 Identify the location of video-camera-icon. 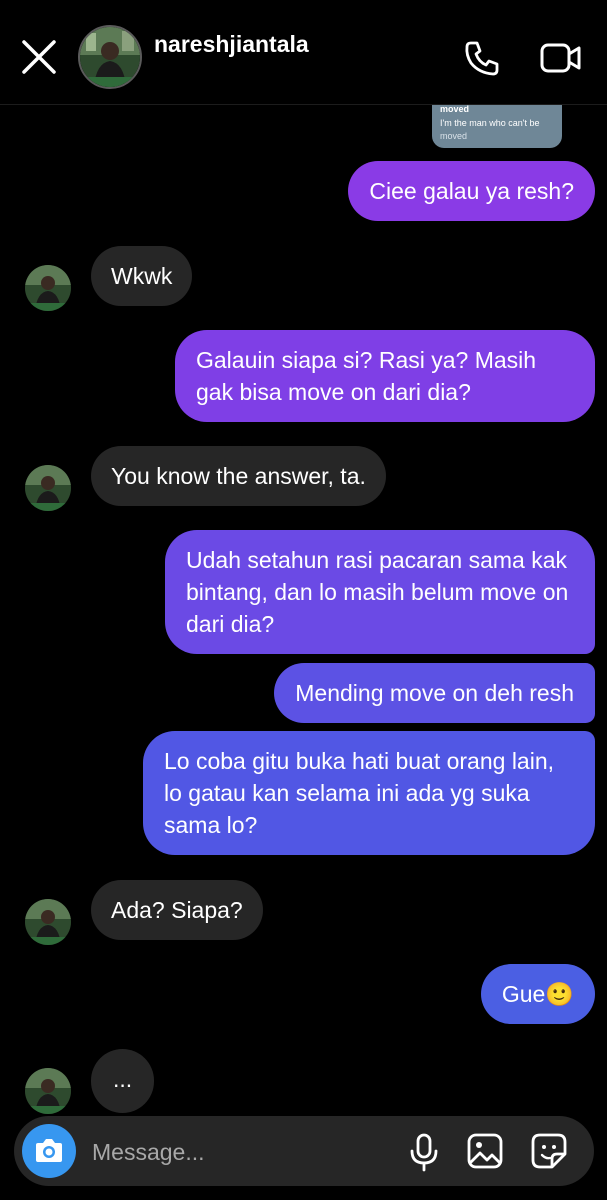
(561, 58).